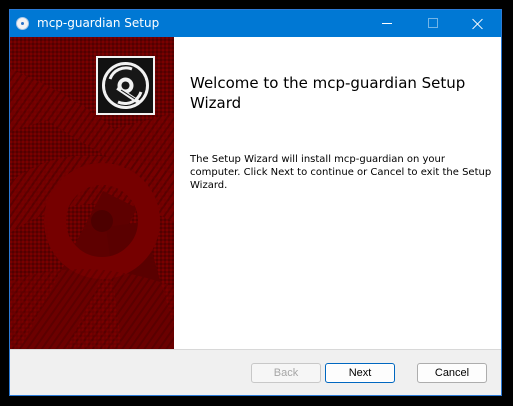 The height and width of the screenshot is (406, 513). I want to click on back-button: Back, so click(286, 373).